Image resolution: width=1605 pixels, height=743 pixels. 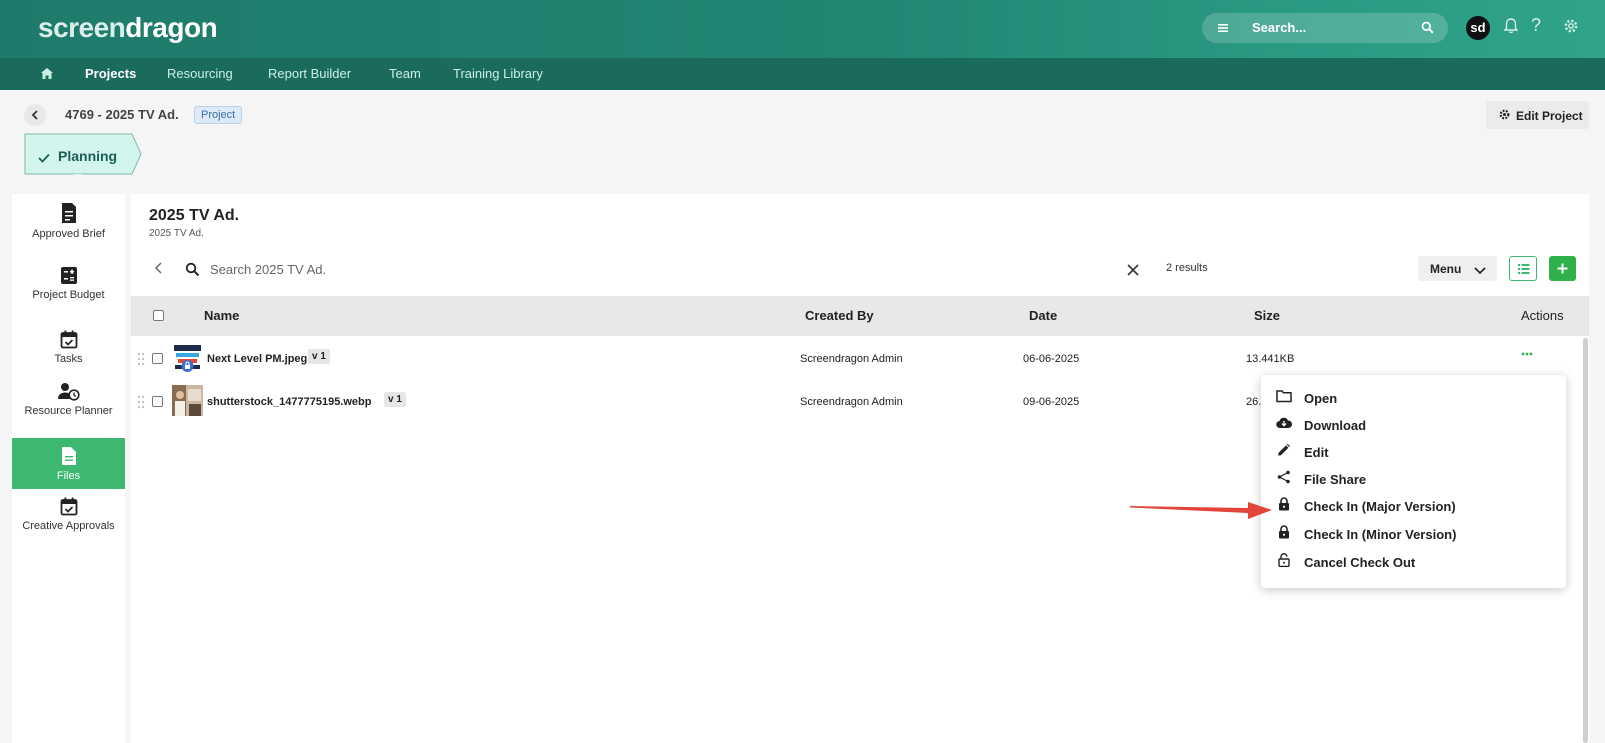 What do you see at coordinates (171, 27) in the screenshot?
I see `logo-suffix: dragon` at bounding box center [171, 27].